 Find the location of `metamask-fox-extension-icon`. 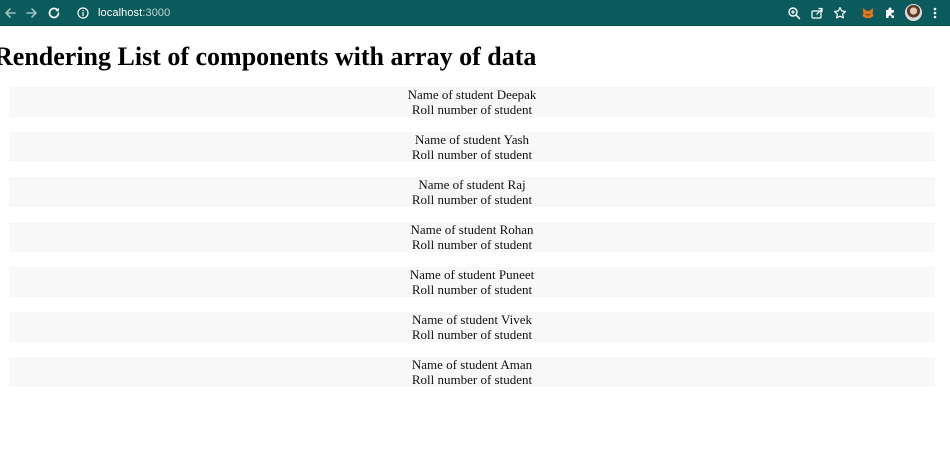

metamask-fox-extension-icon is located at coordinates (868, 13).